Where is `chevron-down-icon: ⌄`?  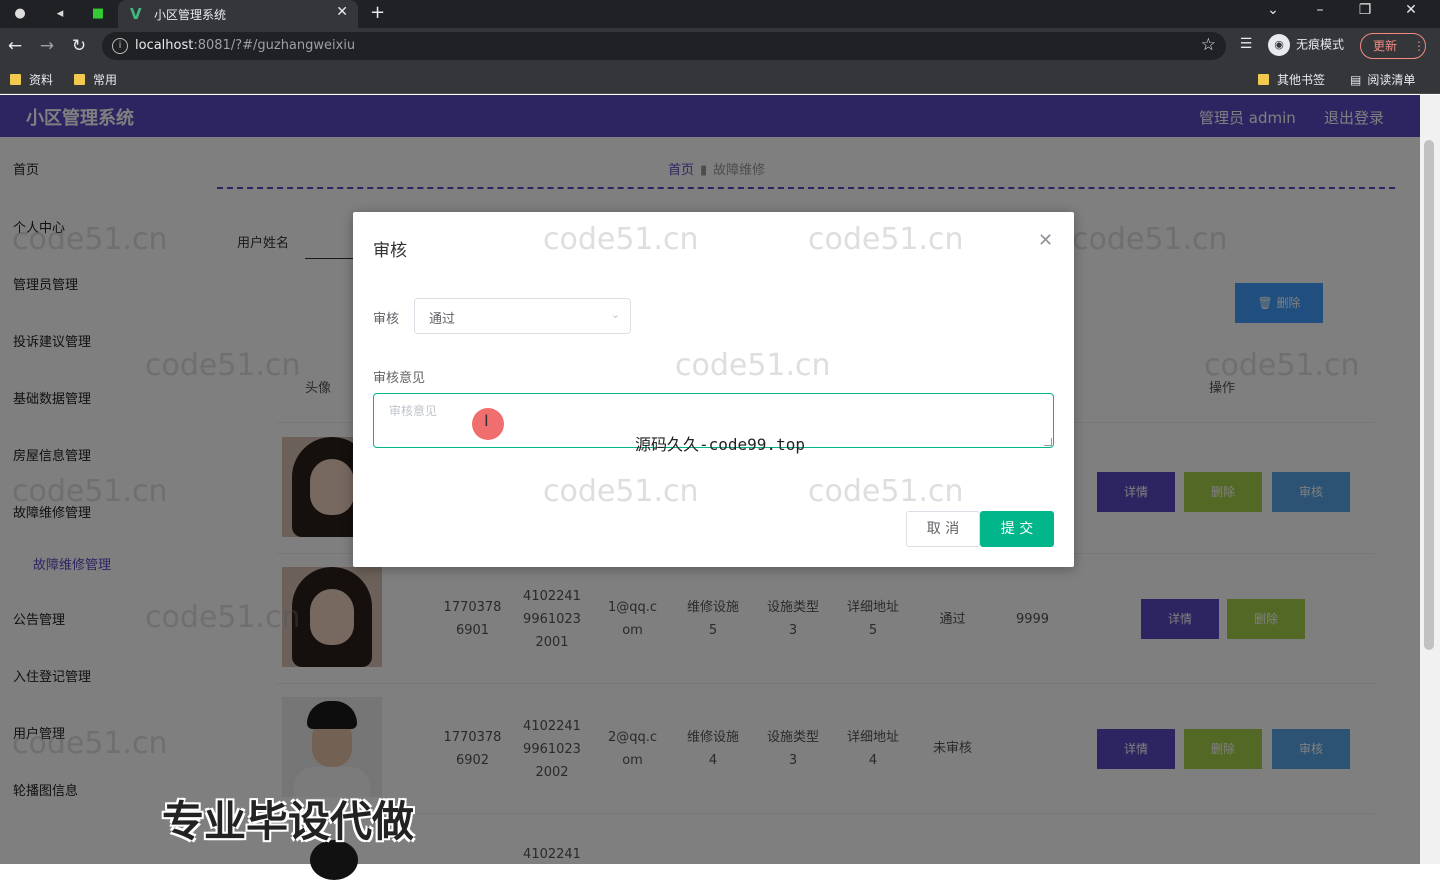 chevron-down-icon: ⌄ is located at coordinates (615, 314).